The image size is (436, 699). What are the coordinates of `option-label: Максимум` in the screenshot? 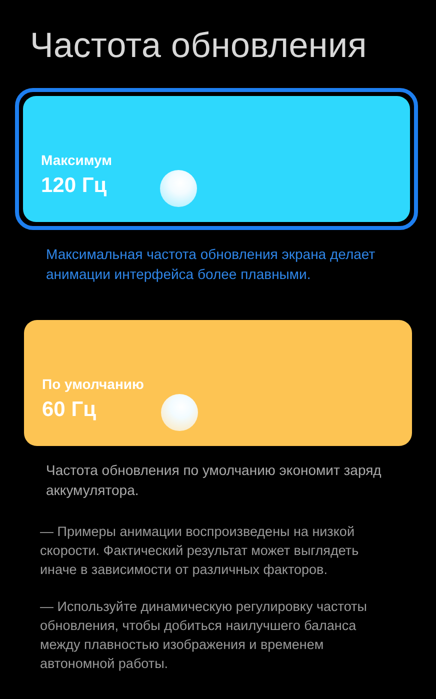 It's located at (76, 160).